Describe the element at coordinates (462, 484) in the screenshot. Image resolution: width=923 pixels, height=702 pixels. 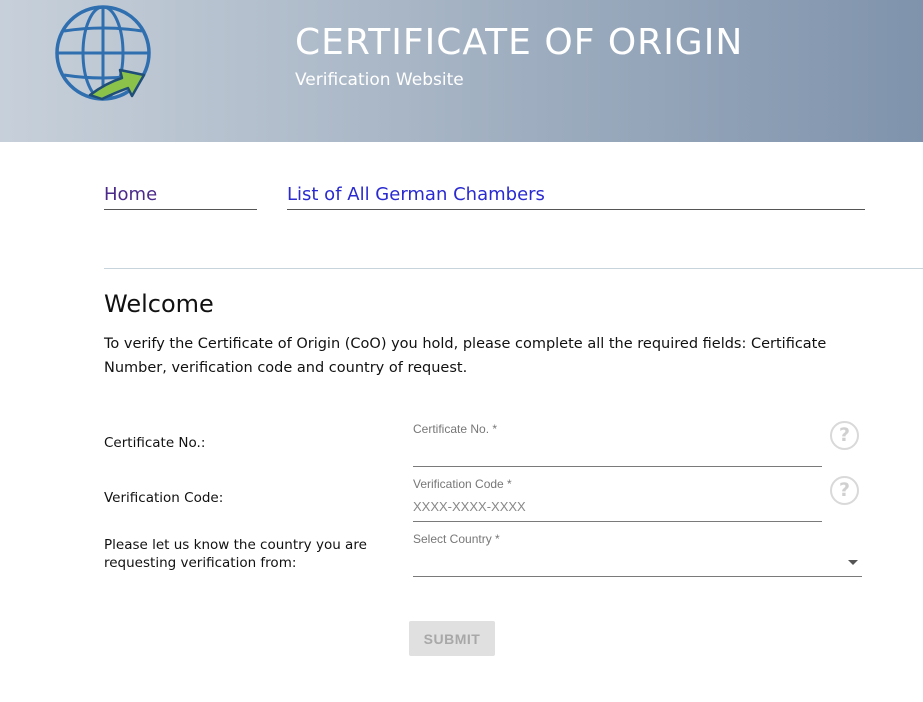
I see `verification-field-label: Verification Code *` at that location.